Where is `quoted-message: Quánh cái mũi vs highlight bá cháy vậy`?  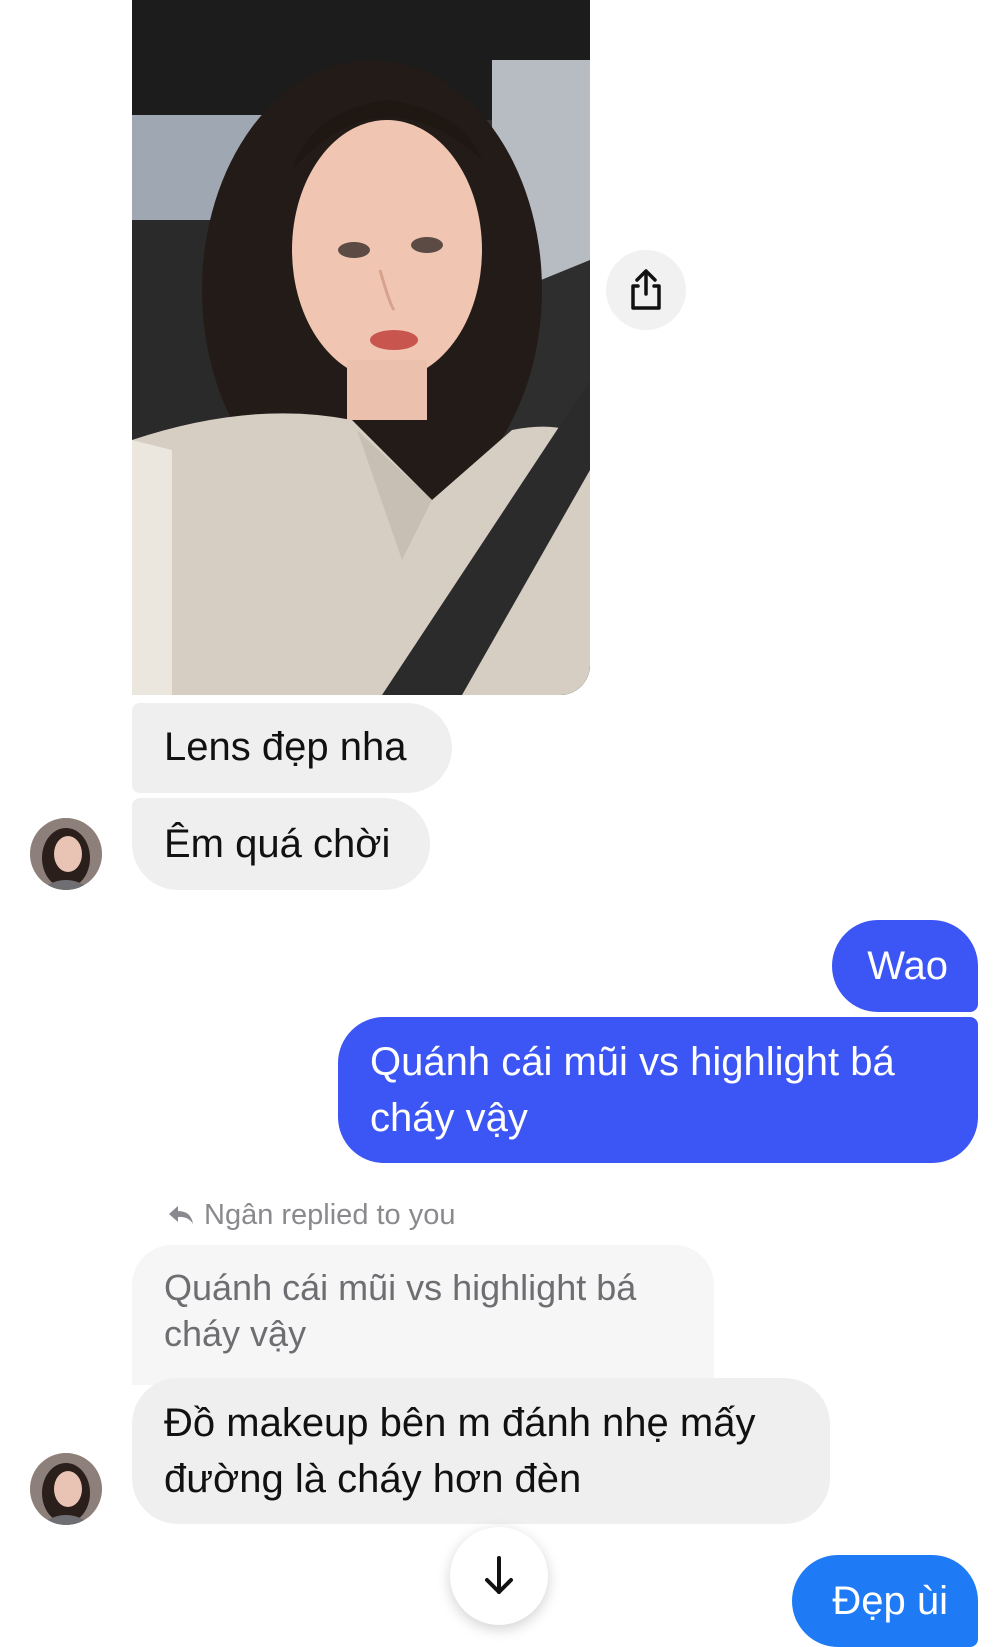
quoted-message: Quánh cái mũi vs highlight bá cháy vậy is located at coordinates (423, 1315).